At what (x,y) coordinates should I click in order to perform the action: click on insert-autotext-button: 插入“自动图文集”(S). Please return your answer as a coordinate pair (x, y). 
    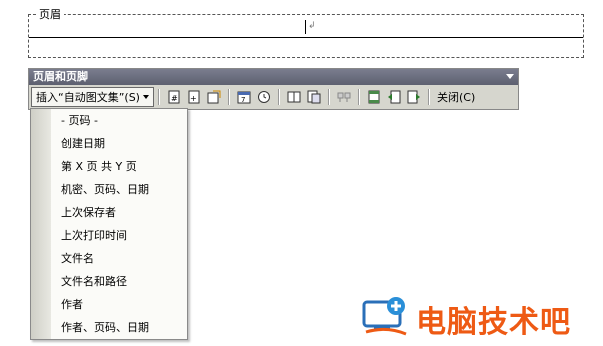
    Looking at the image, I should click on (92, 97).